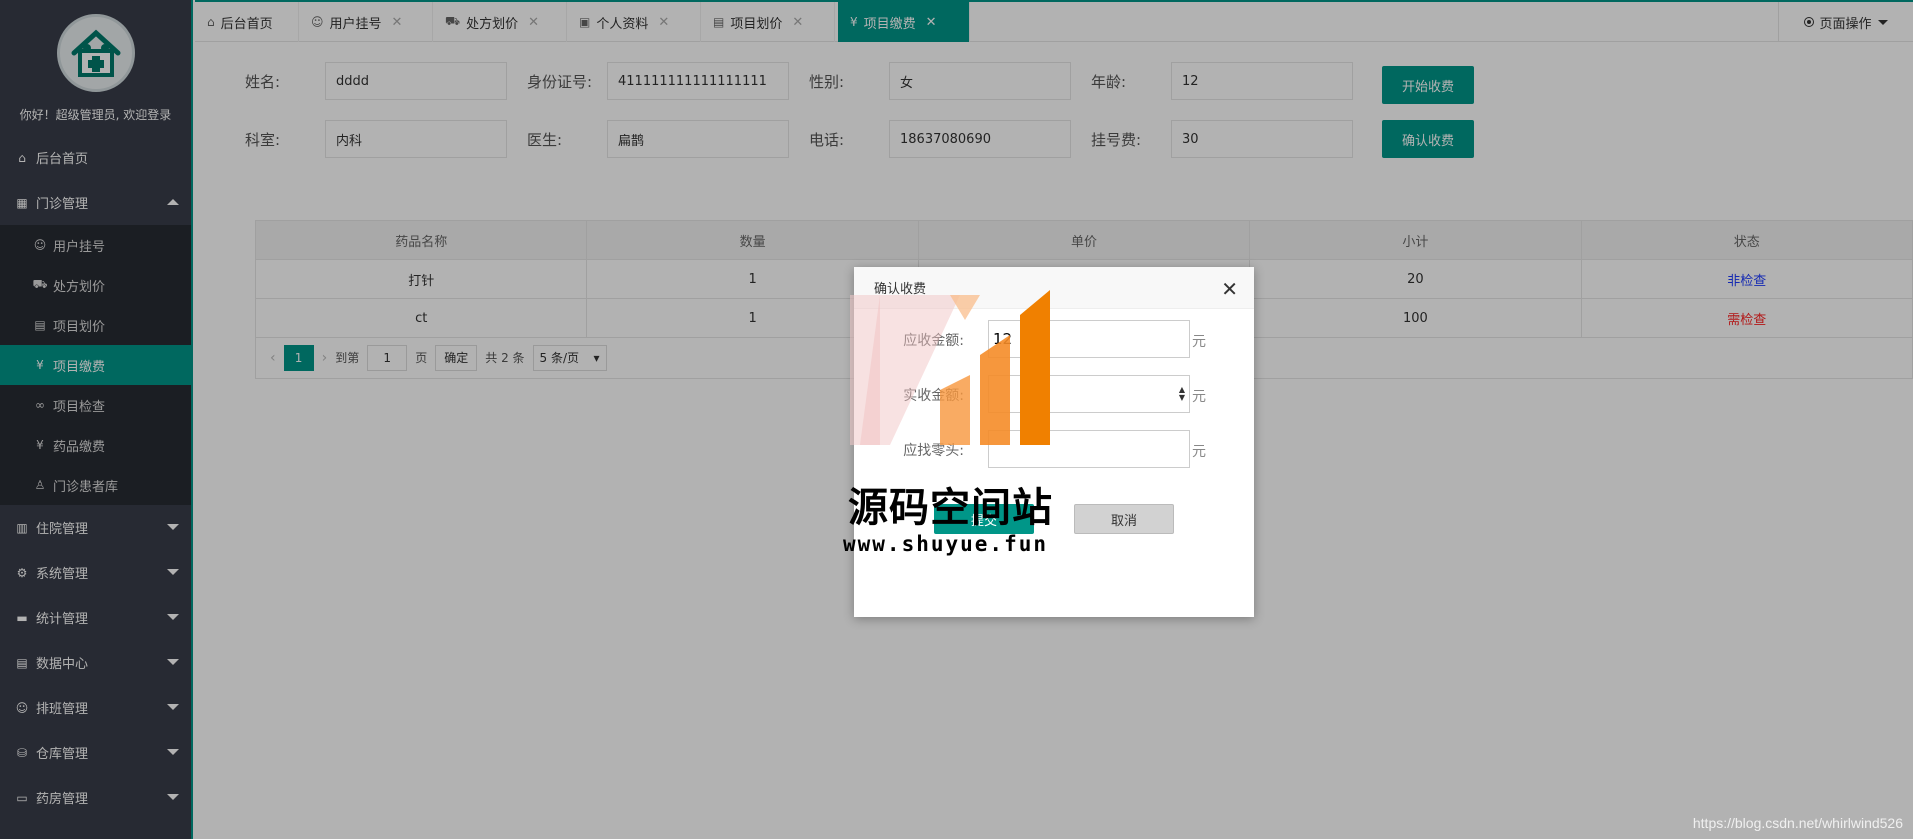  Describe the element at coordinates (946, 544) in the screenshot. I see `watermark-url: www.shuyue.fun` at that location.